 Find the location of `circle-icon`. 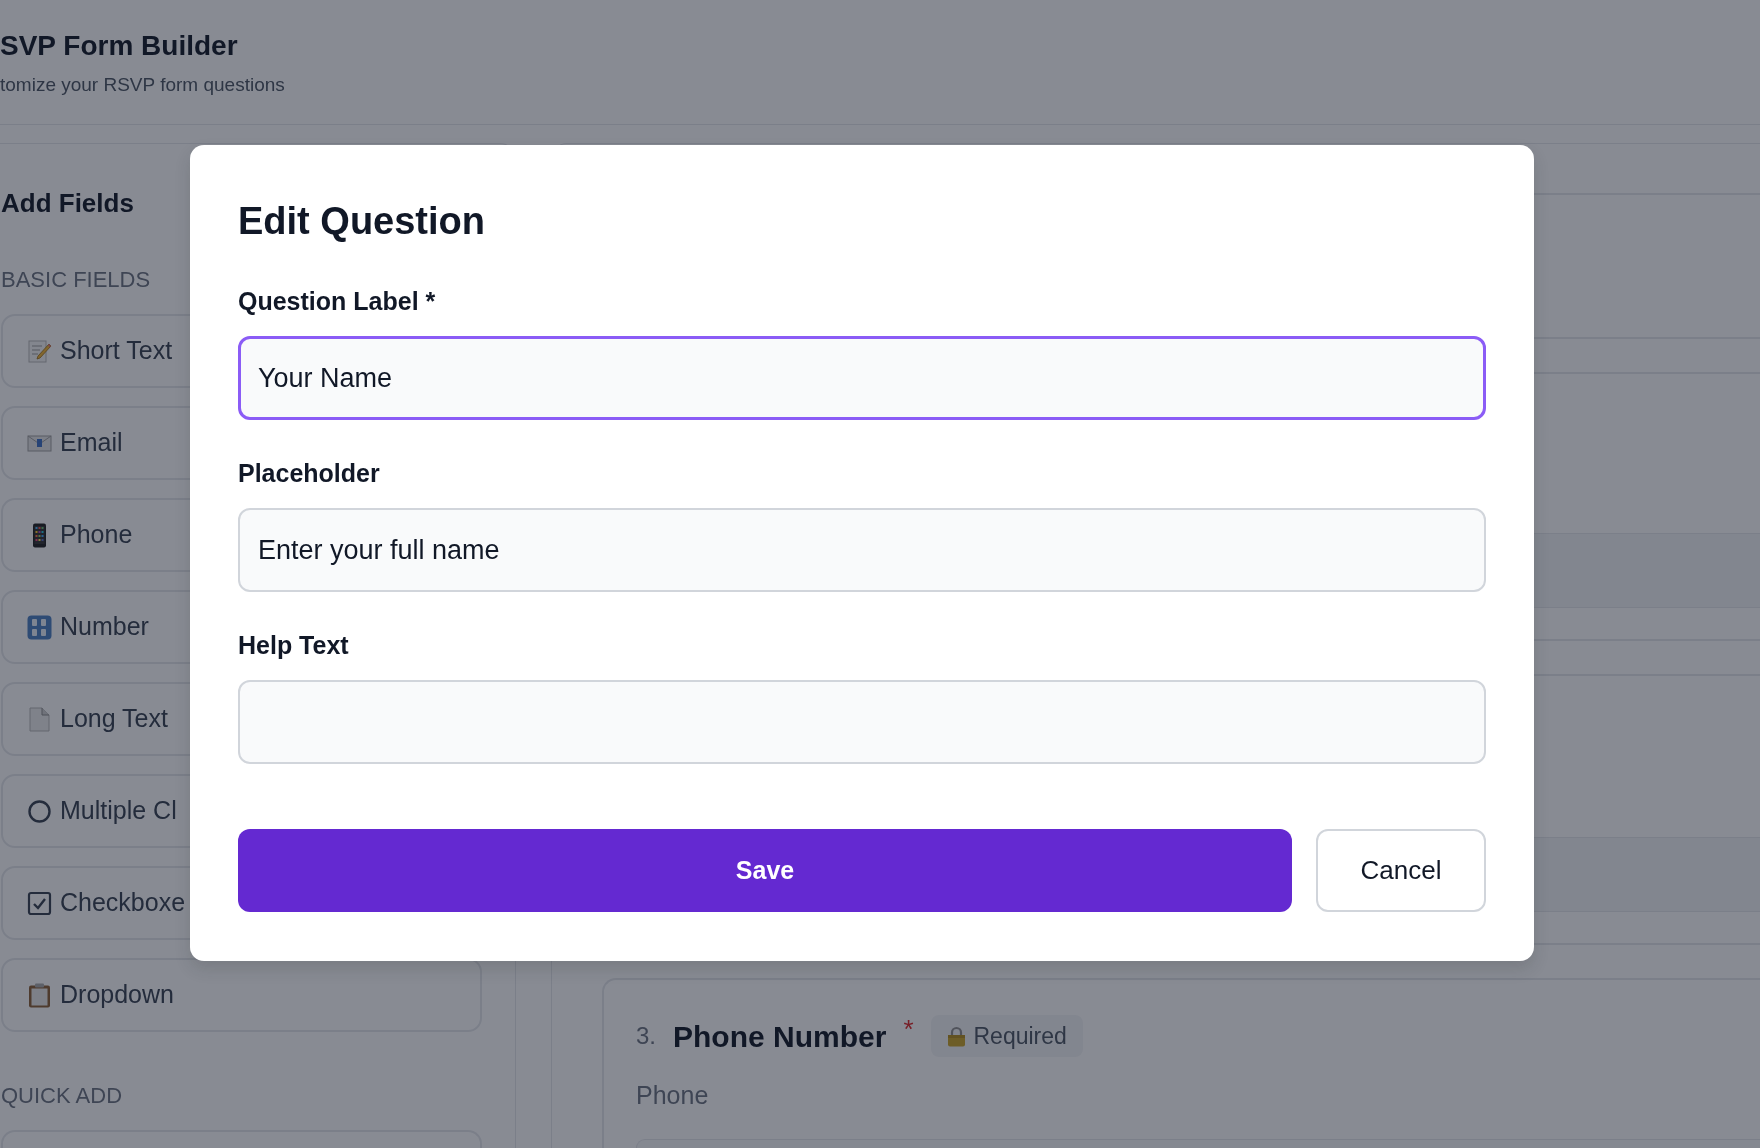

circle-icon is located at coordinates (39, 811).